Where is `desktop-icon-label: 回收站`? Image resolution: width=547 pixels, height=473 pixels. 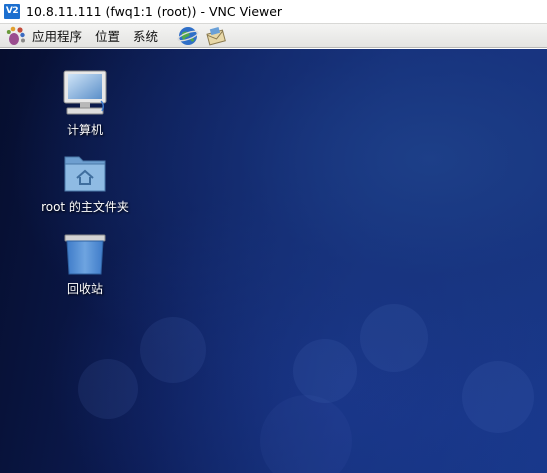
desktop-icon-label: 回收站 is located at coordinates (84, 289).